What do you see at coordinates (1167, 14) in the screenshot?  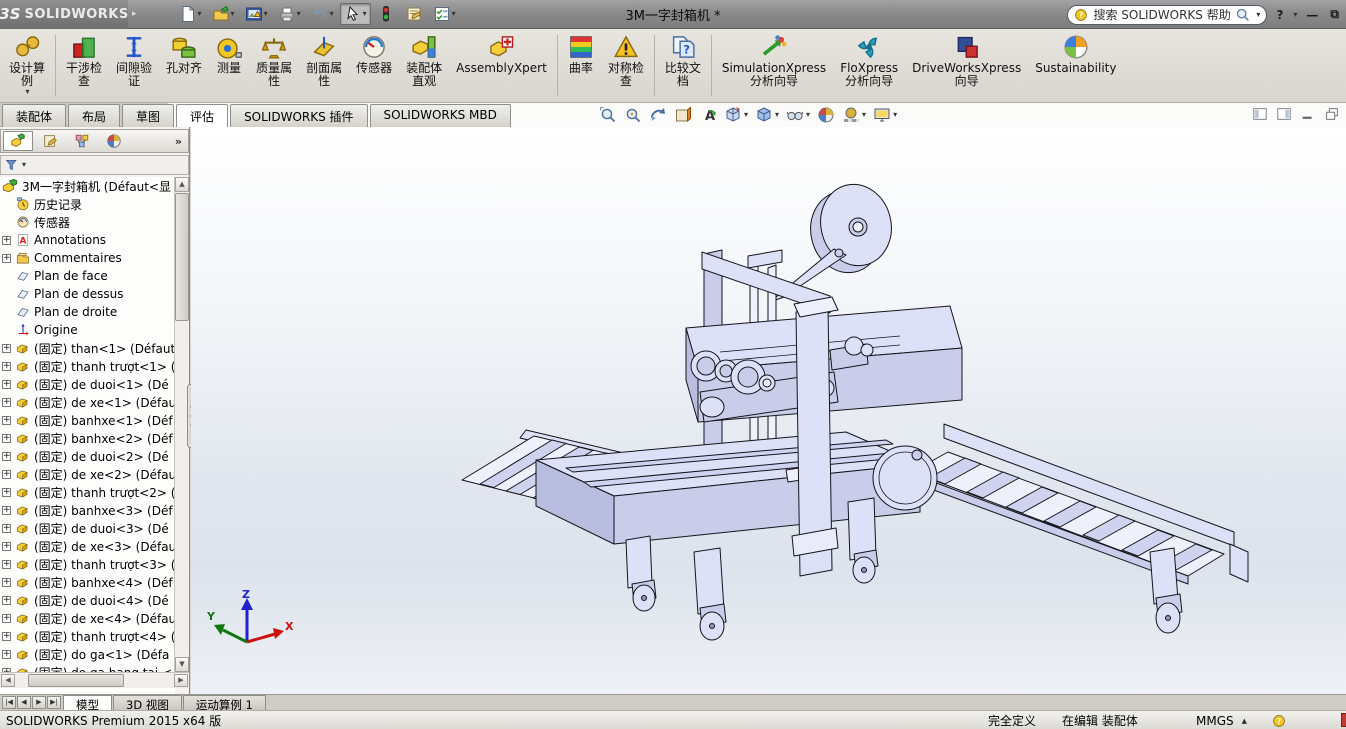 I see `search-input: ? 搜索 SOLIDWORKS 帮助 ▾` at bounding box center [1167, 14].